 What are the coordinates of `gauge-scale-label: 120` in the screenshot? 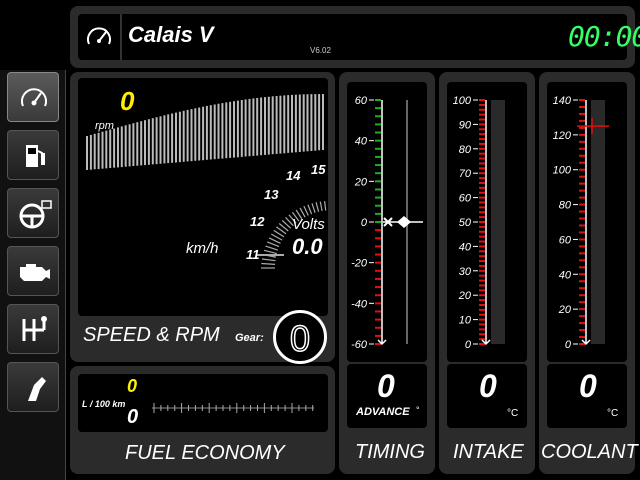 It's located at (562, 136).